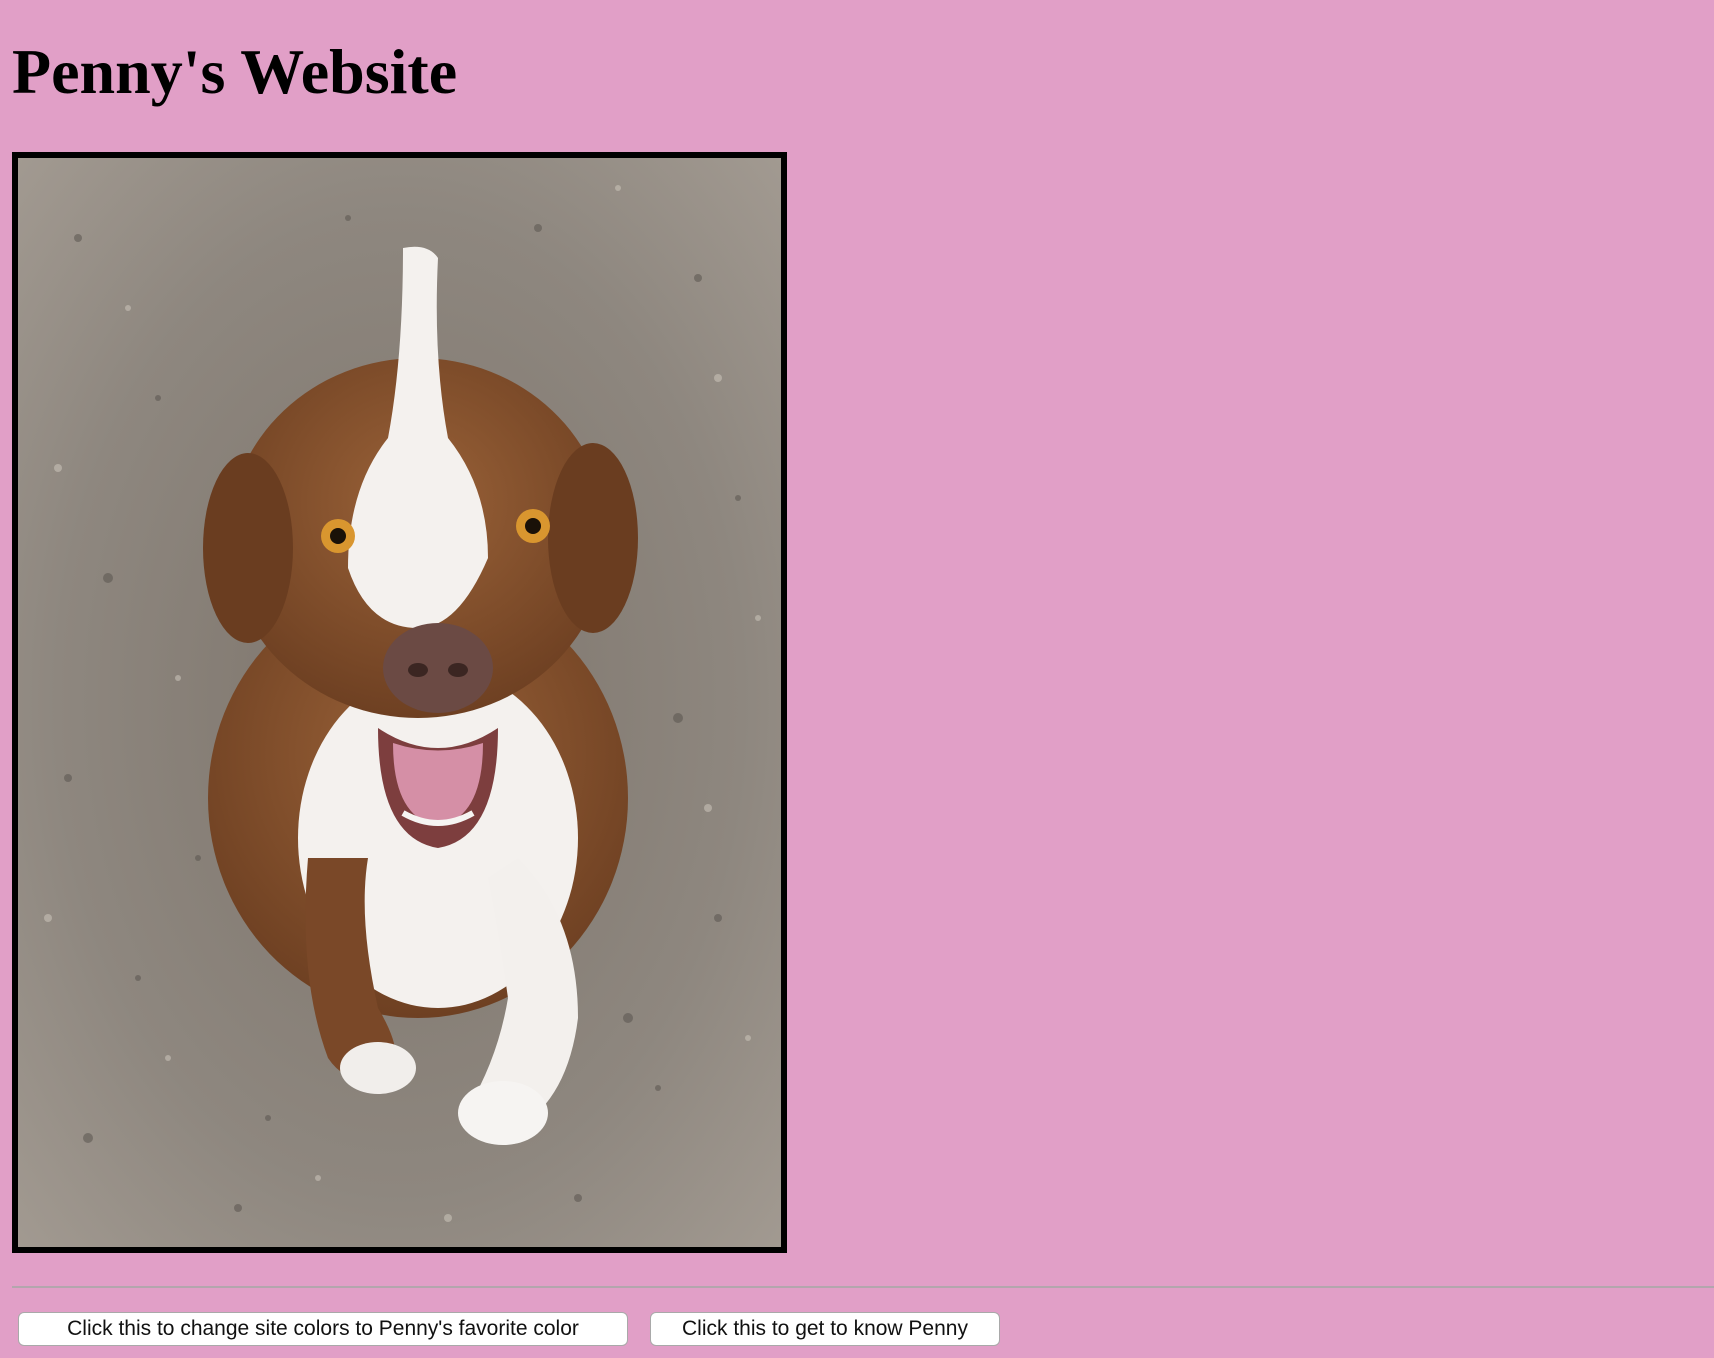 The image size is (1714, 1358). What do you see at coordinates (825, 1329) in the screenshot?
I see `get-to-know-penny-button: Click this to get to know Penny` at bounding box center [825, 1329].